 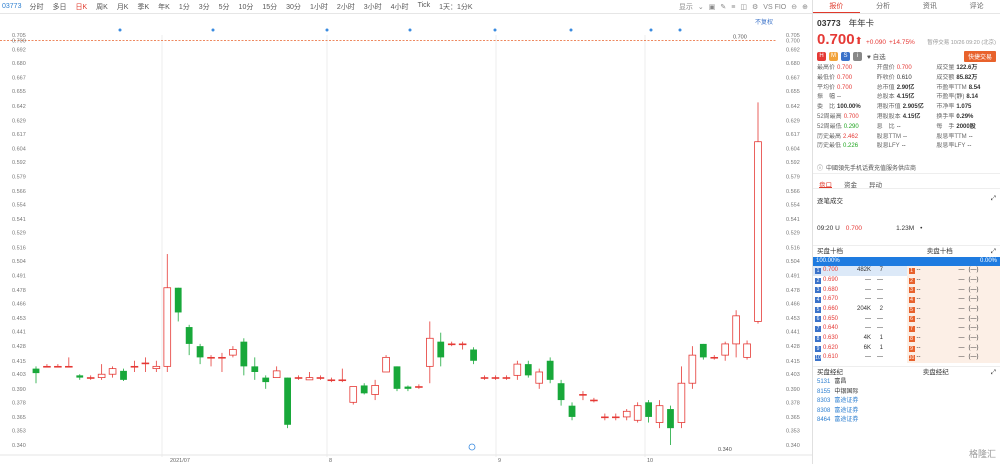 I want to click on interval-tab: 1天：1分K, so click(x=455, y=7).